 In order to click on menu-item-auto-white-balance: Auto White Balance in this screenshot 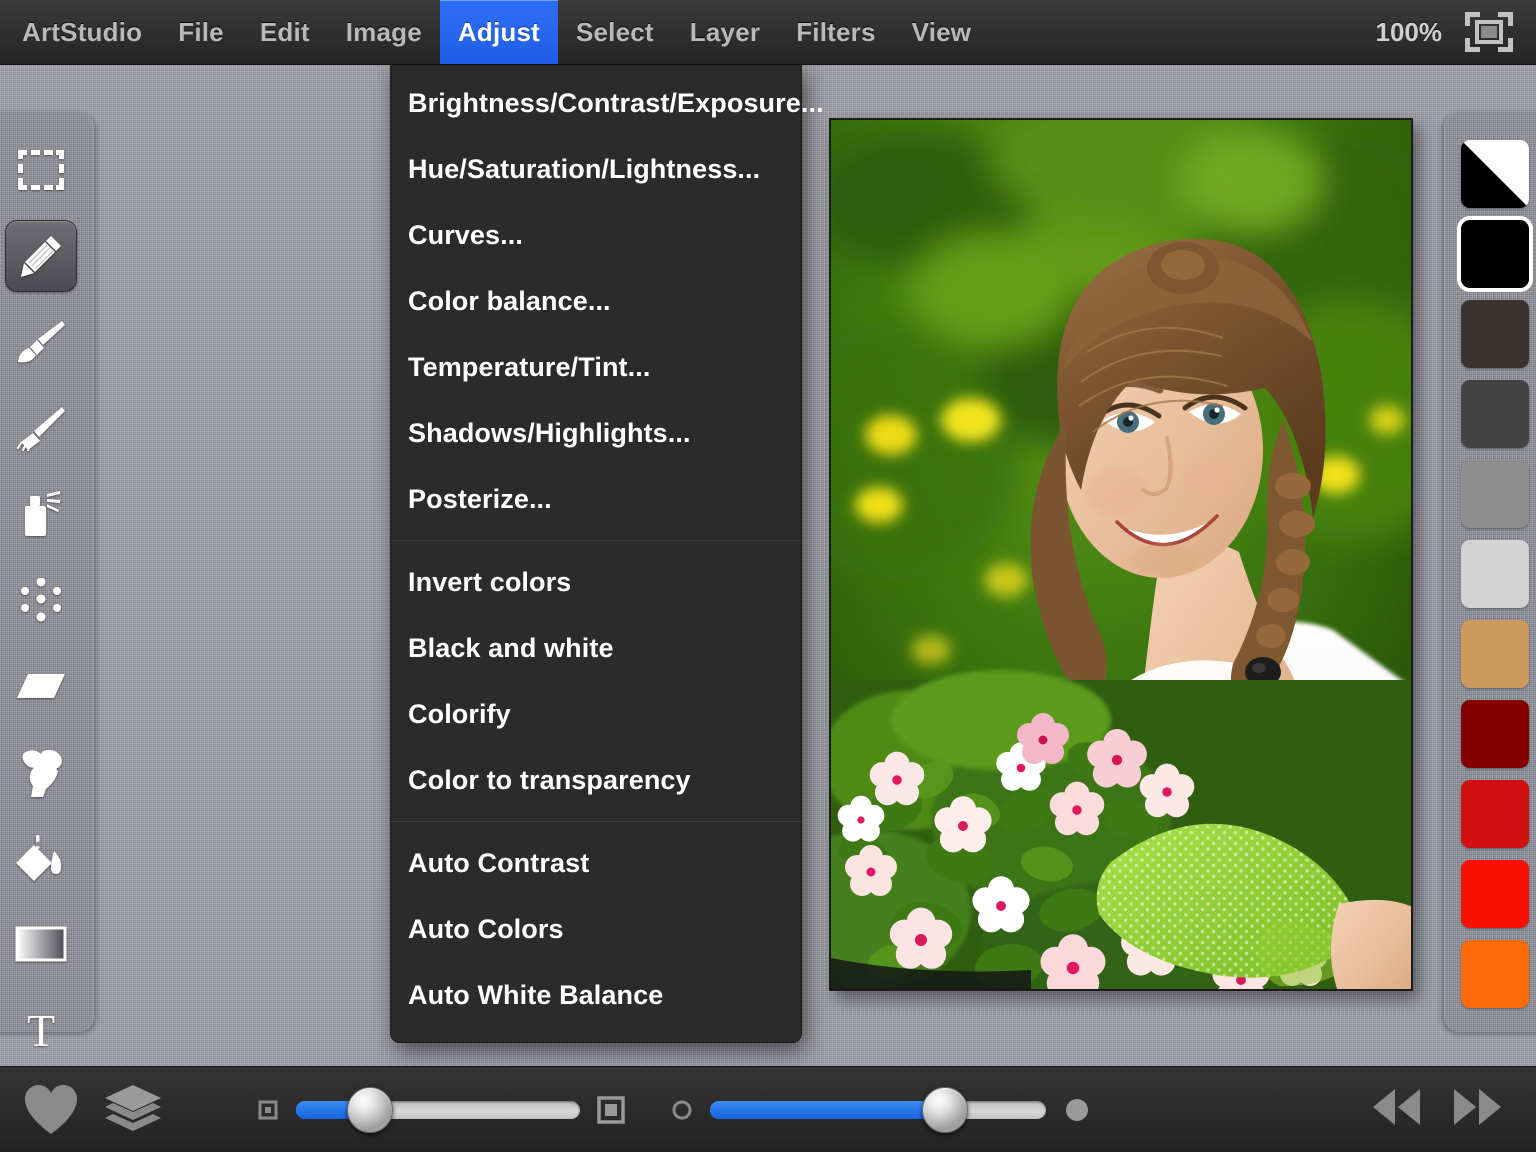, I will do `click(596, 995)`.